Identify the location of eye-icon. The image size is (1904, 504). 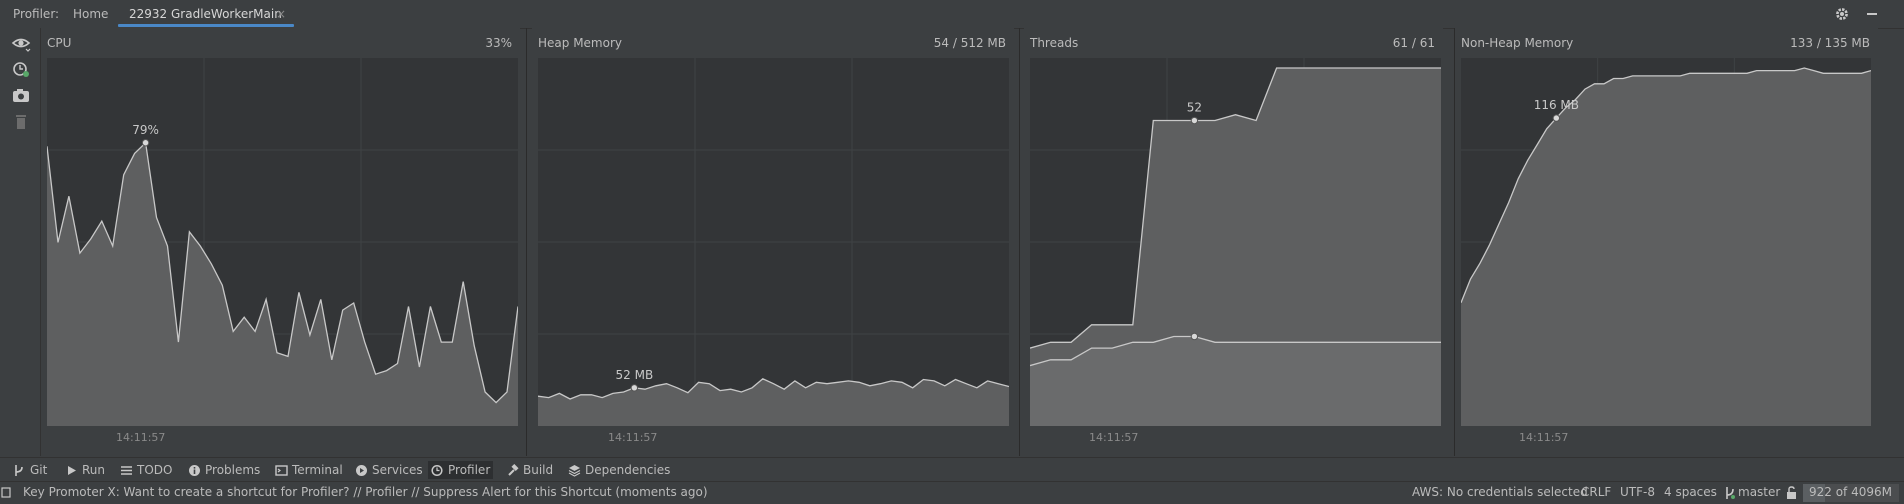
(21, 44).